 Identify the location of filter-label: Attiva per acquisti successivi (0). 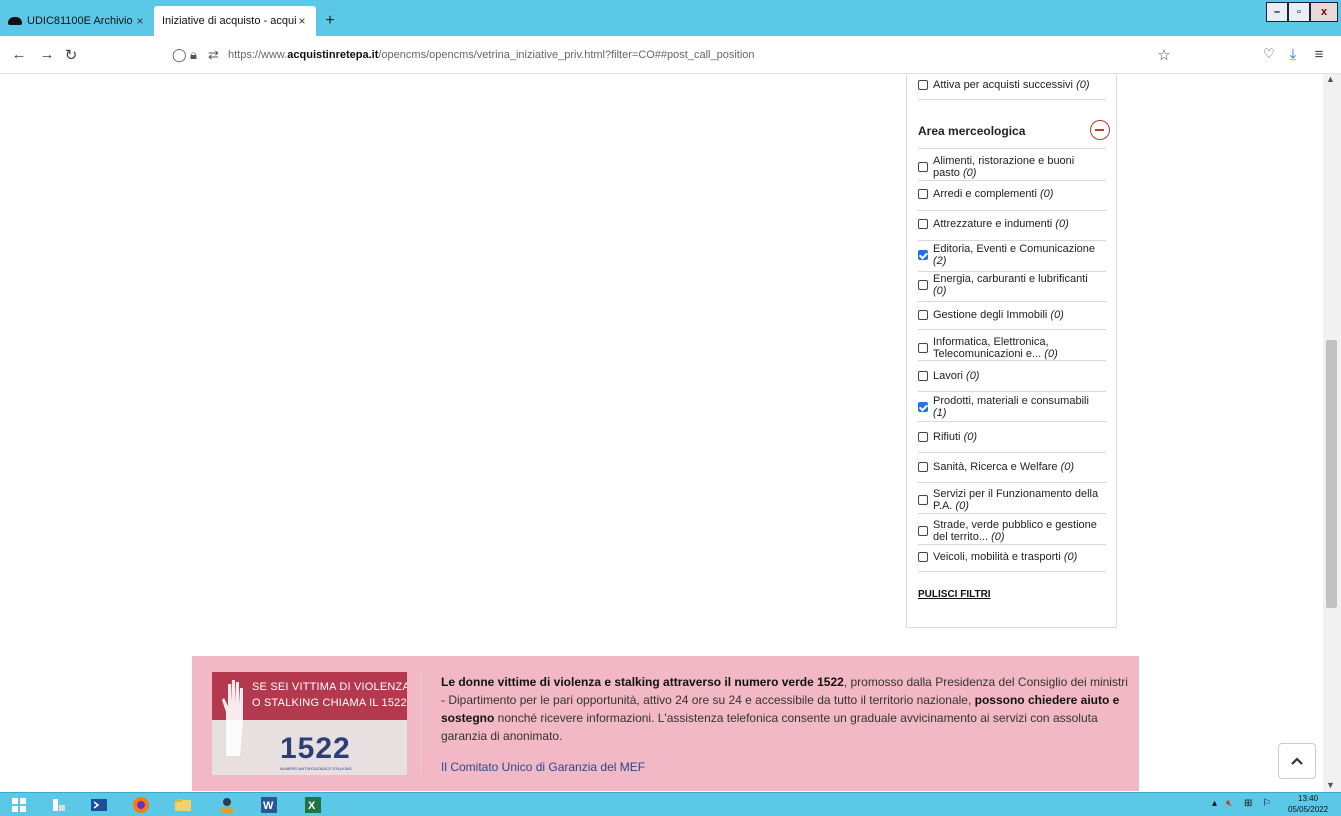
(1011, 85).